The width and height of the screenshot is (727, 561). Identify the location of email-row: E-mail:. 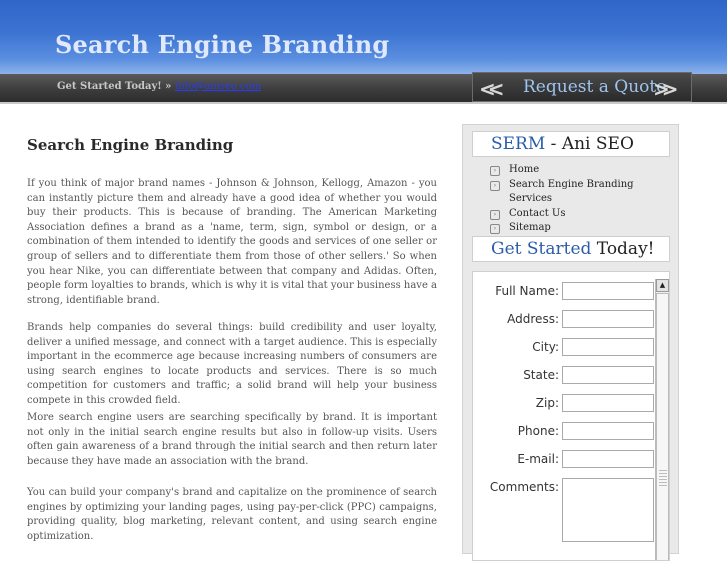
(564, 461).